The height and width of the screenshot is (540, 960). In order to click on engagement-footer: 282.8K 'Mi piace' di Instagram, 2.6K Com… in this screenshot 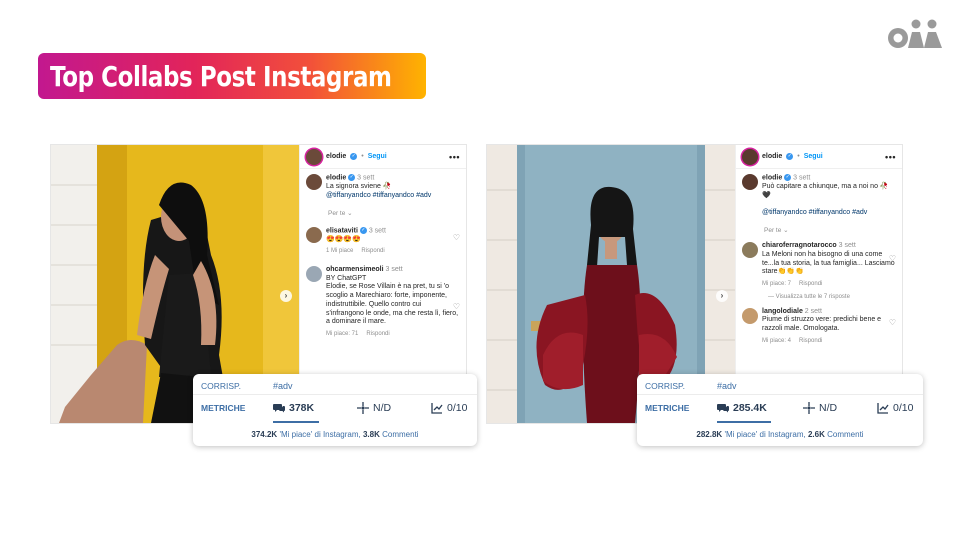, I will do `click(780, 434)`.